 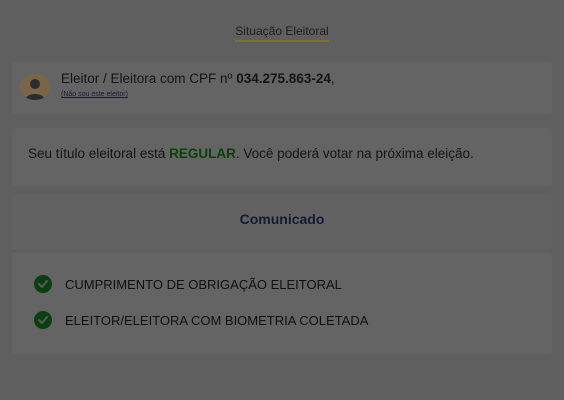 What do you see at coordinates (202, 153) in the screenshot?
I see `status-value: REGULAR` at bounding box center [202, 153].